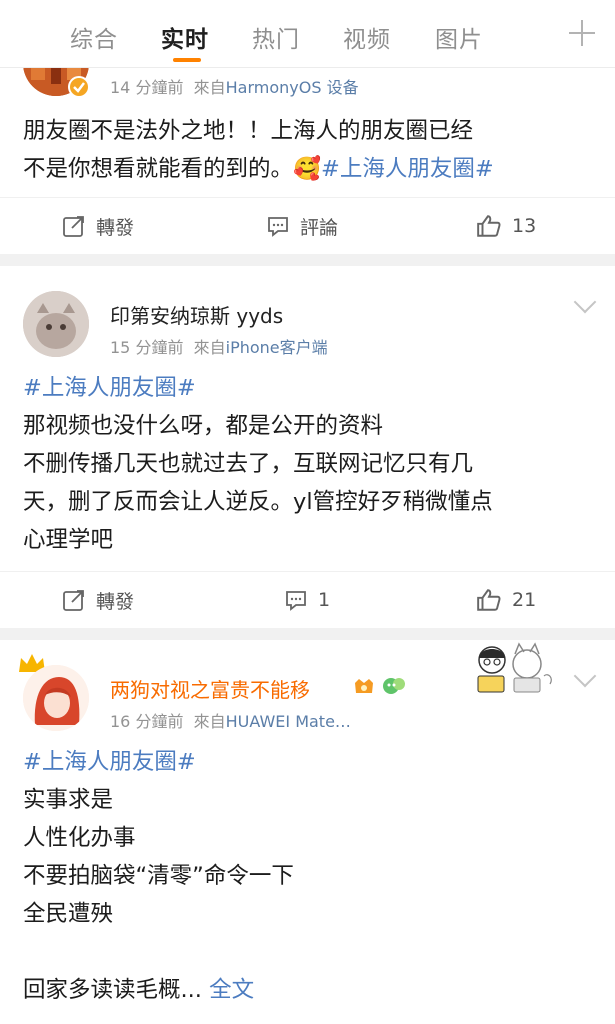  I want to click on like-count: 13, so click(524, 226).